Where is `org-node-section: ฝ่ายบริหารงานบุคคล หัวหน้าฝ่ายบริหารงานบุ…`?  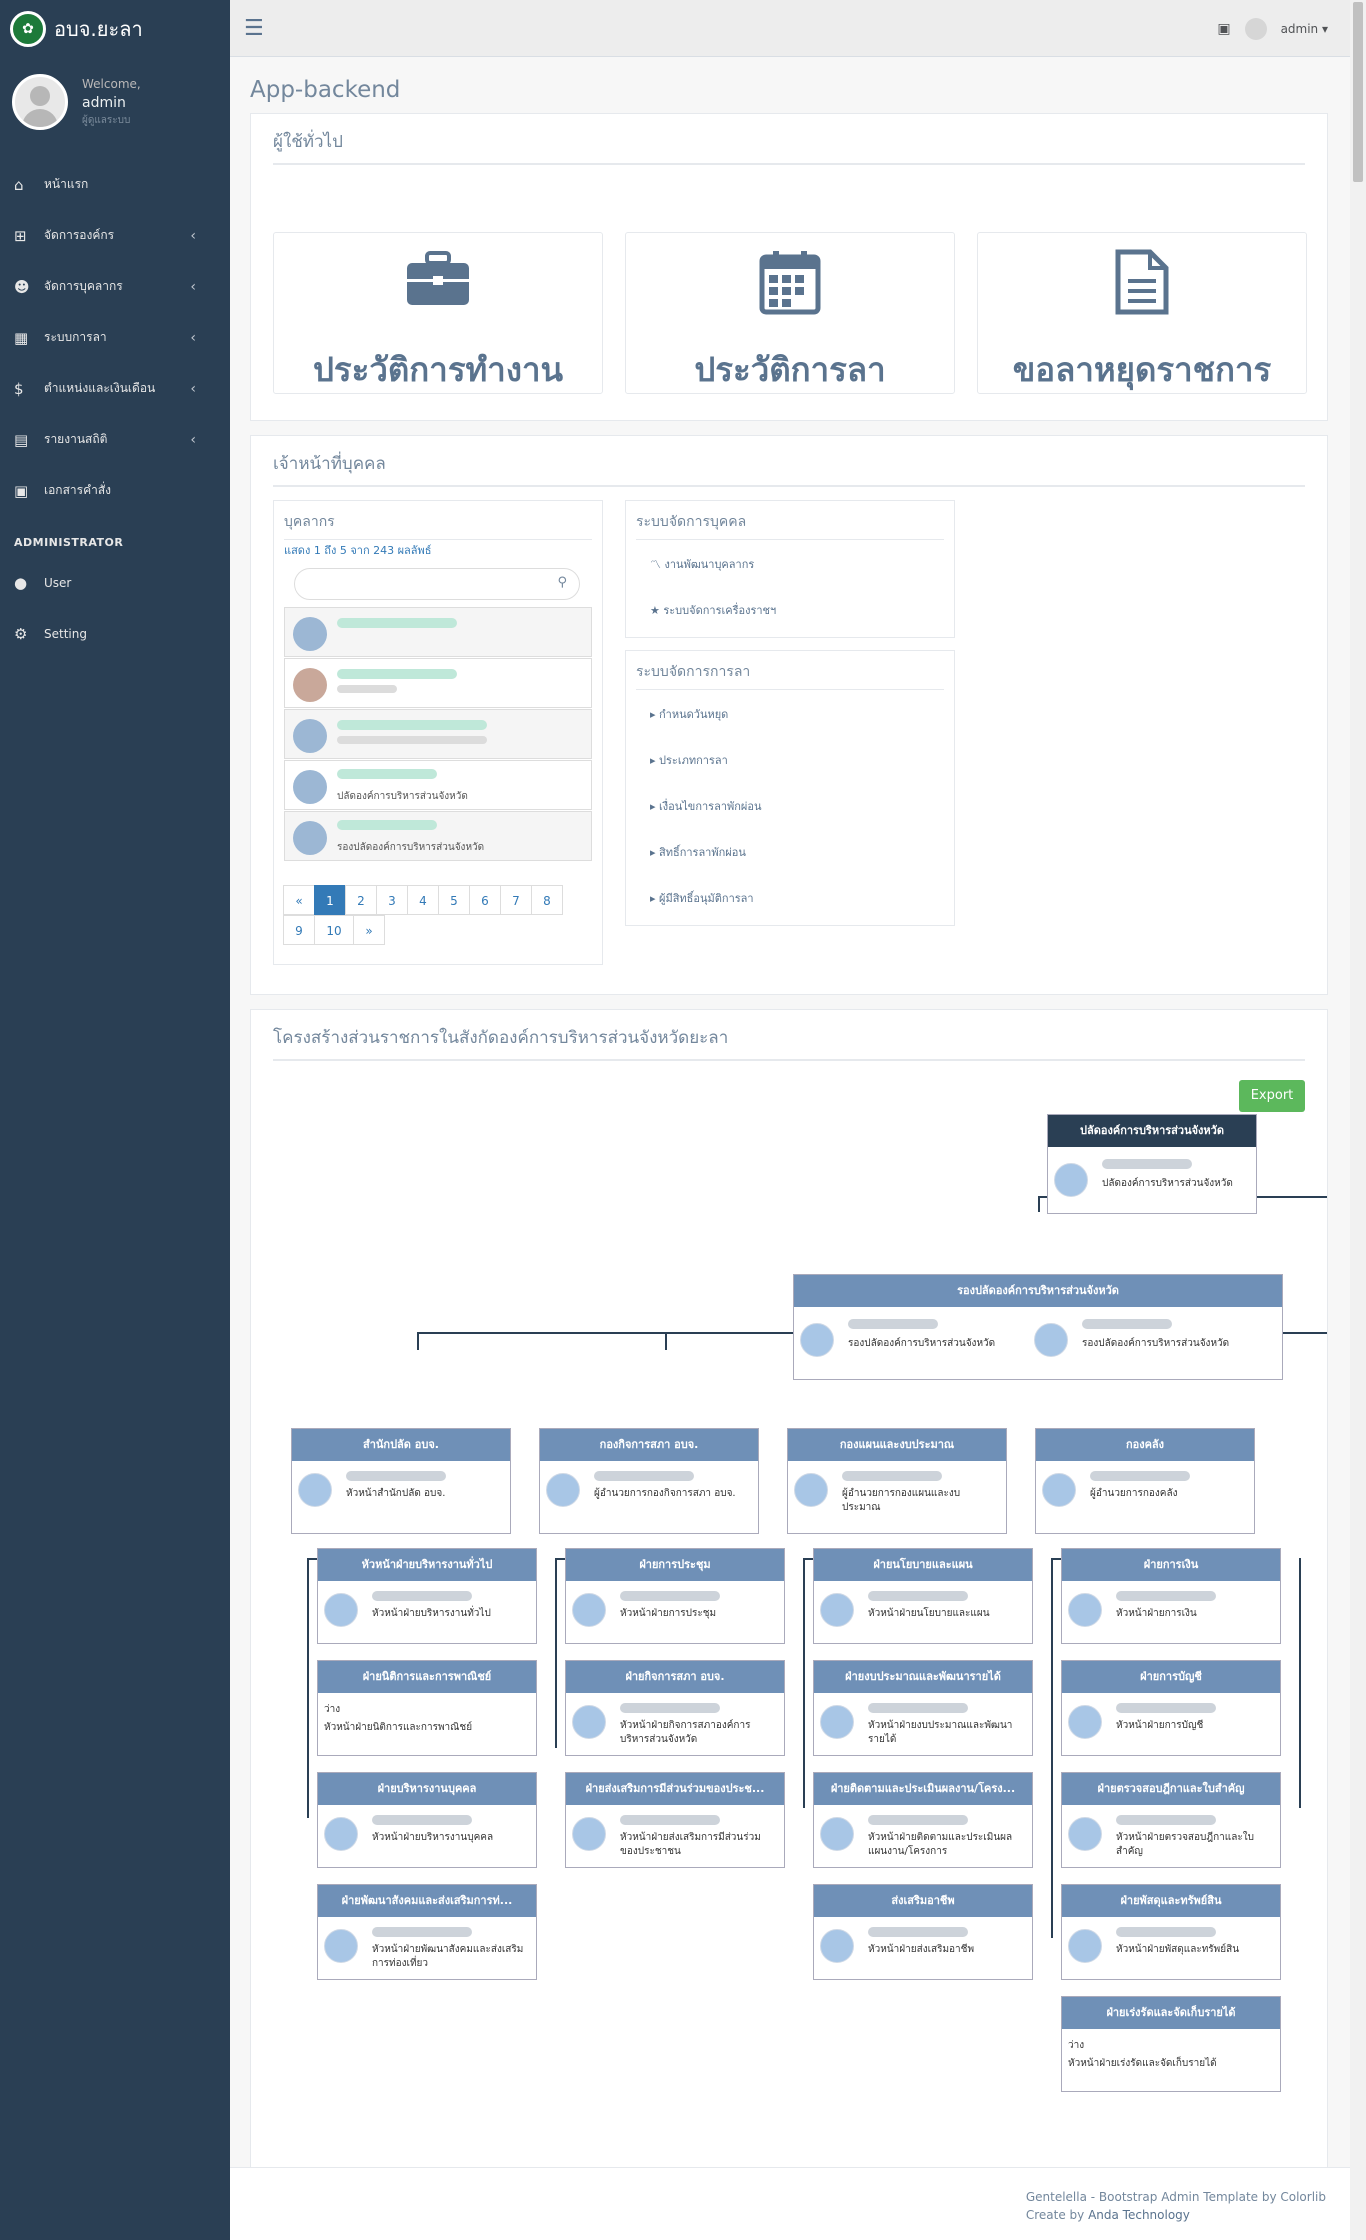 org-node-section: ฝ่ายบริหารงานบุคคล หัวหน้าฝ่ายบริหารงานบุ… is located at coordinates (427, 1820).